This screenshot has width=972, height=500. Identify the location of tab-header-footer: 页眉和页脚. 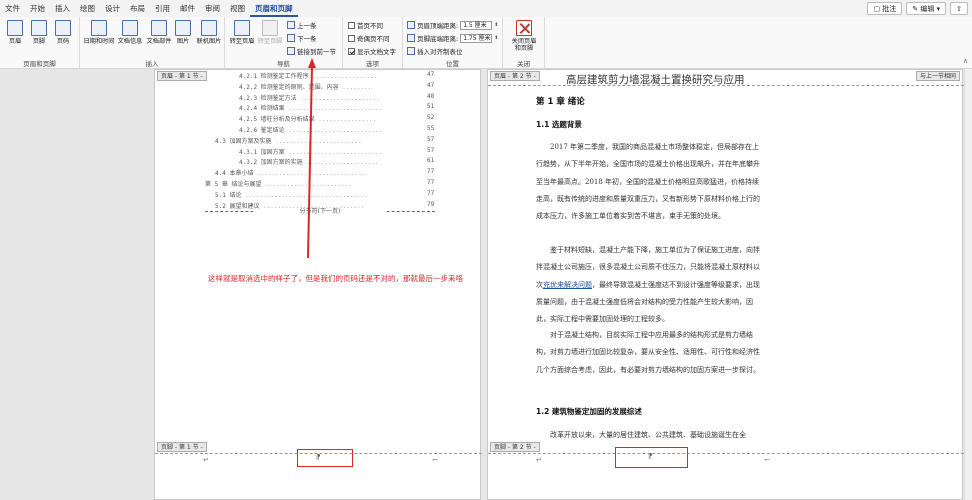
(274, 8).